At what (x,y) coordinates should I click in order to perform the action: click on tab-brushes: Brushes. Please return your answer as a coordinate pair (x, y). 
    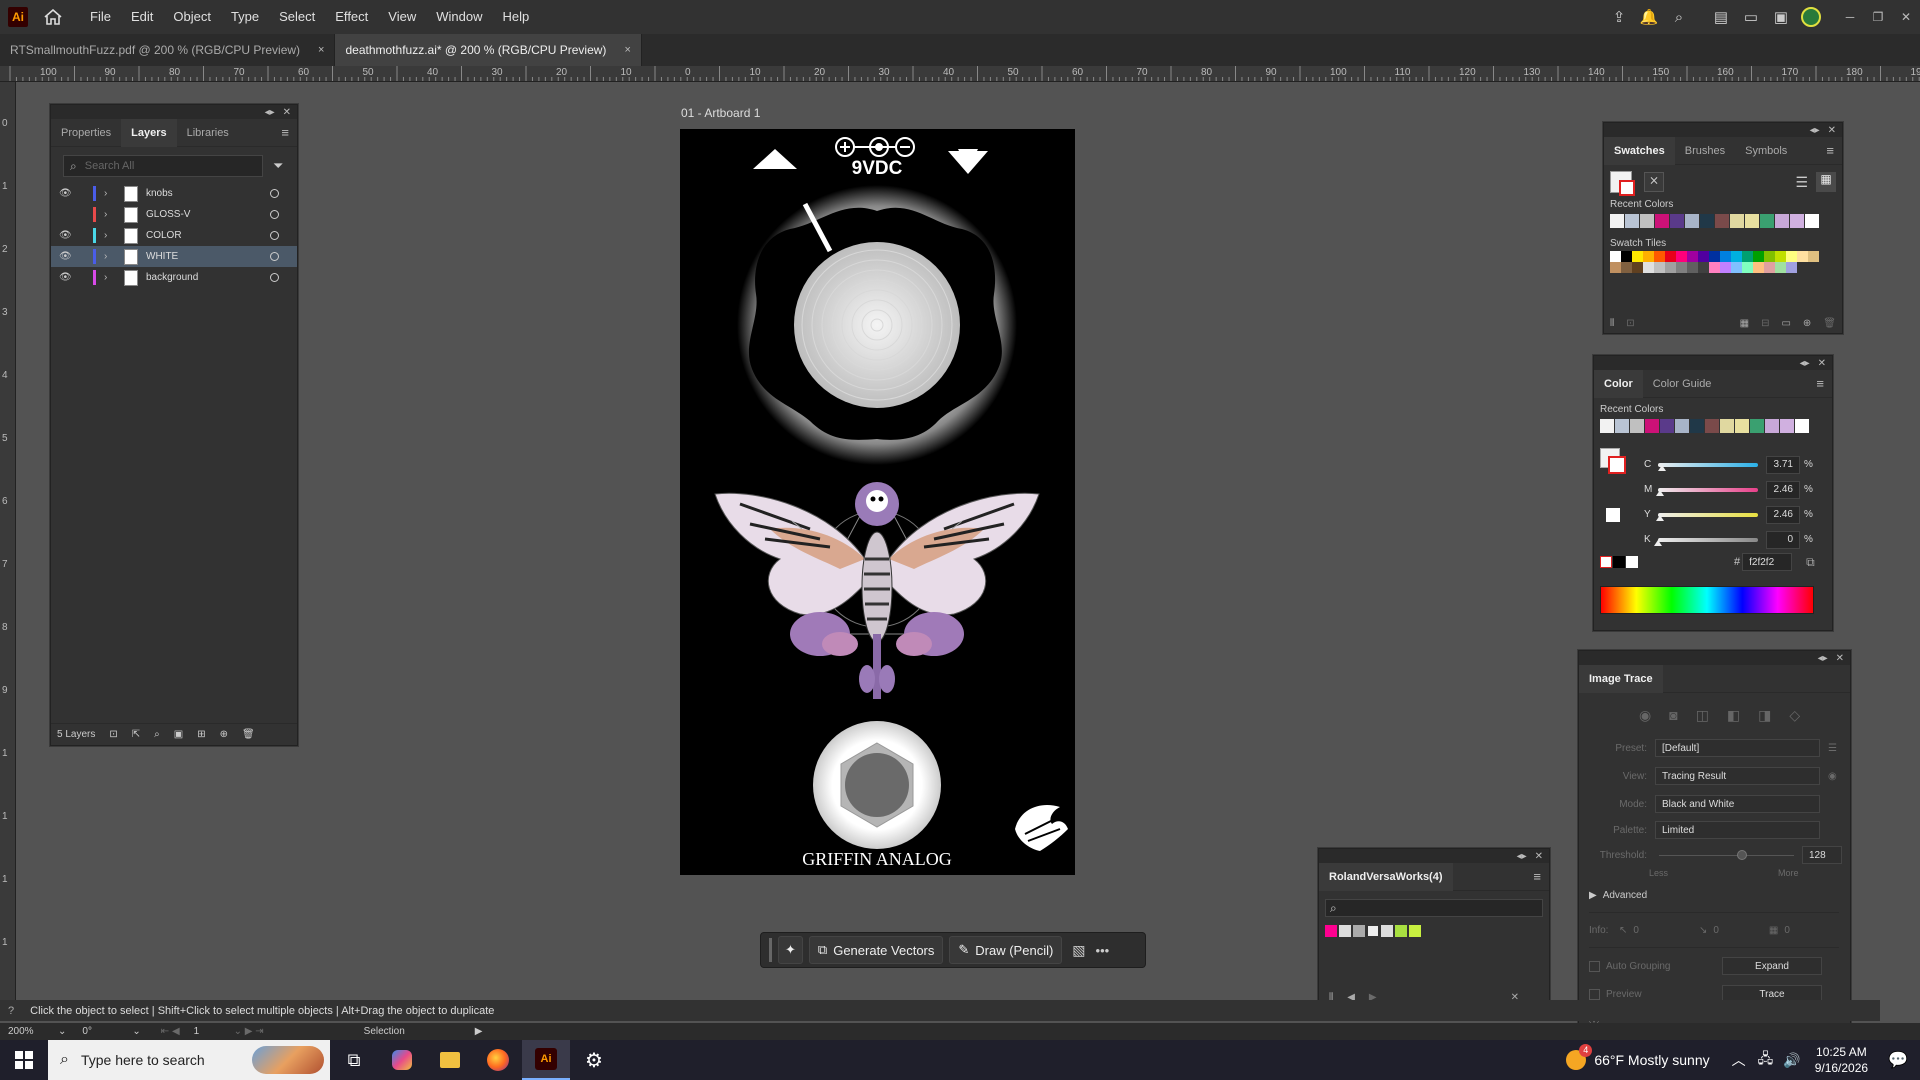
    Looking at the image, I should click on (1705, 151).